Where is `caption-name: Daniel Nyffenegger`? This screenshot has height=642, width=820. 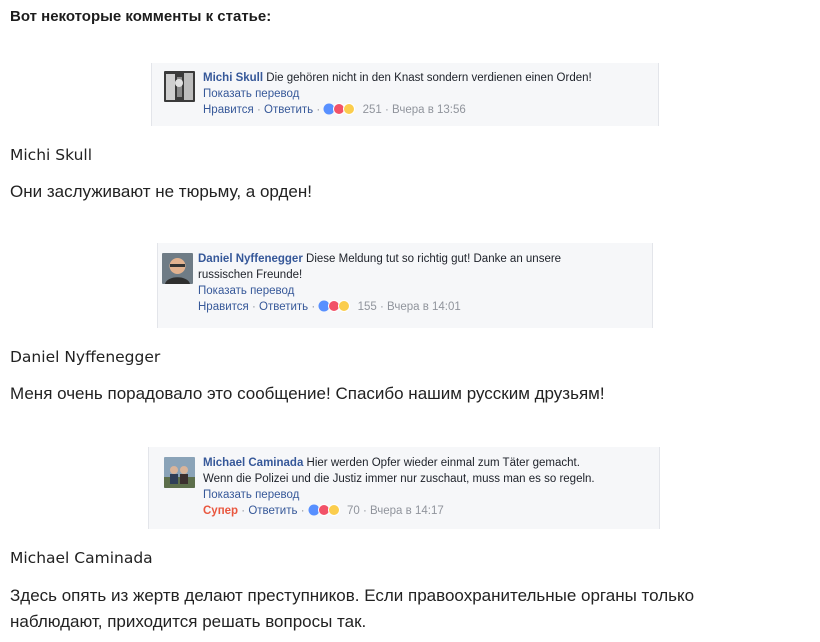 caption-name: Daniel Nyffenegger is located at coordinates (85, 357).